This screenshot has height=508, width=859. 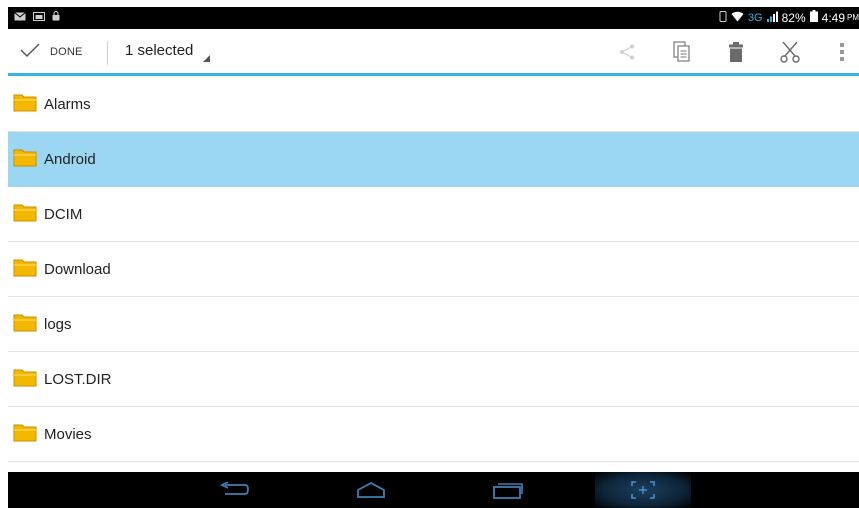 What do you see at coordinates (207, 58) in the screenshot?
I see `dropdown-corner-icon` at bounding box center [207, 58].